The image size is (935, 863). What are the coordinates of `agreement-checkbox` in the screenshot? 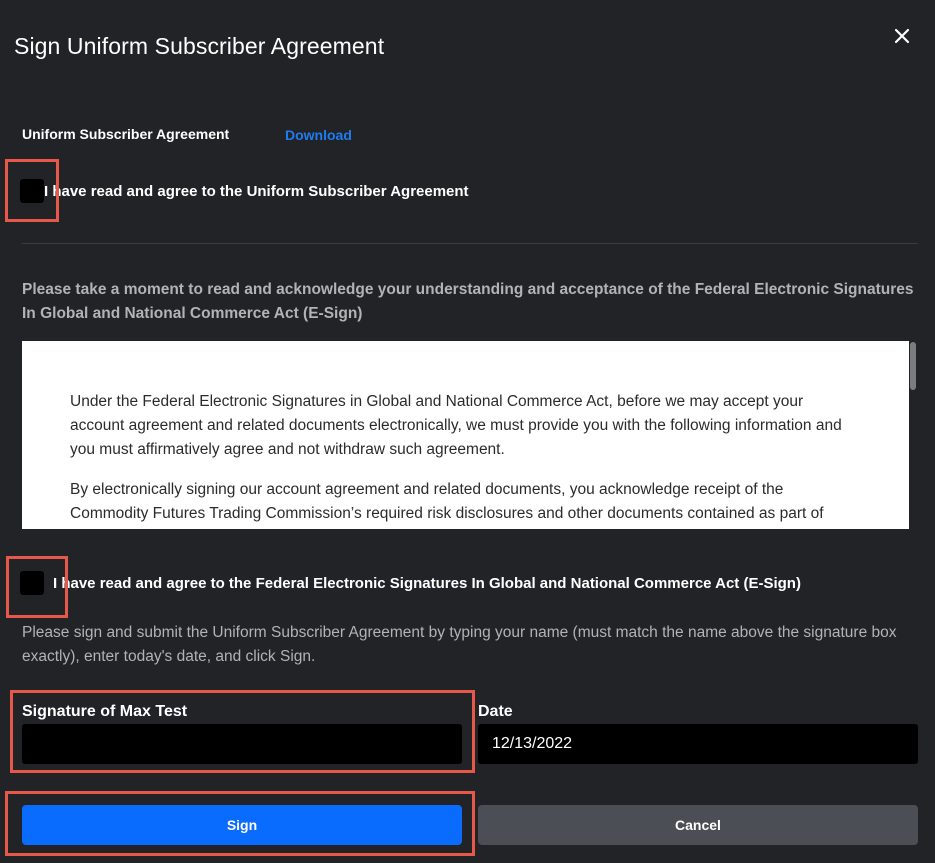 It's located at (32, 191).